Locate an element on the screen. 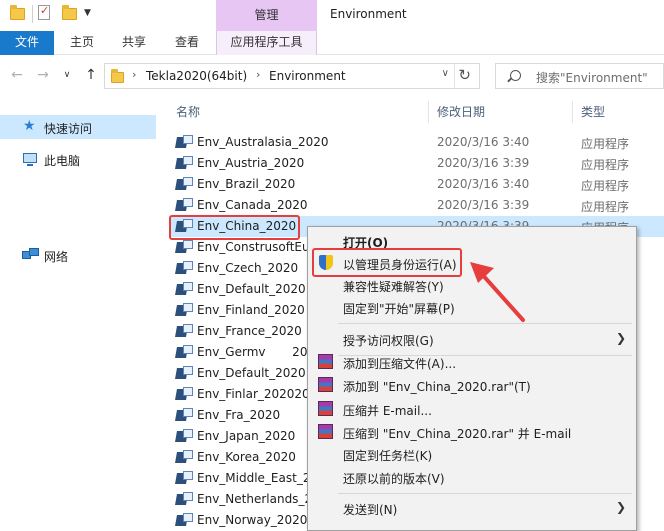  annotation-arrow is located at coordinates (497, 292).